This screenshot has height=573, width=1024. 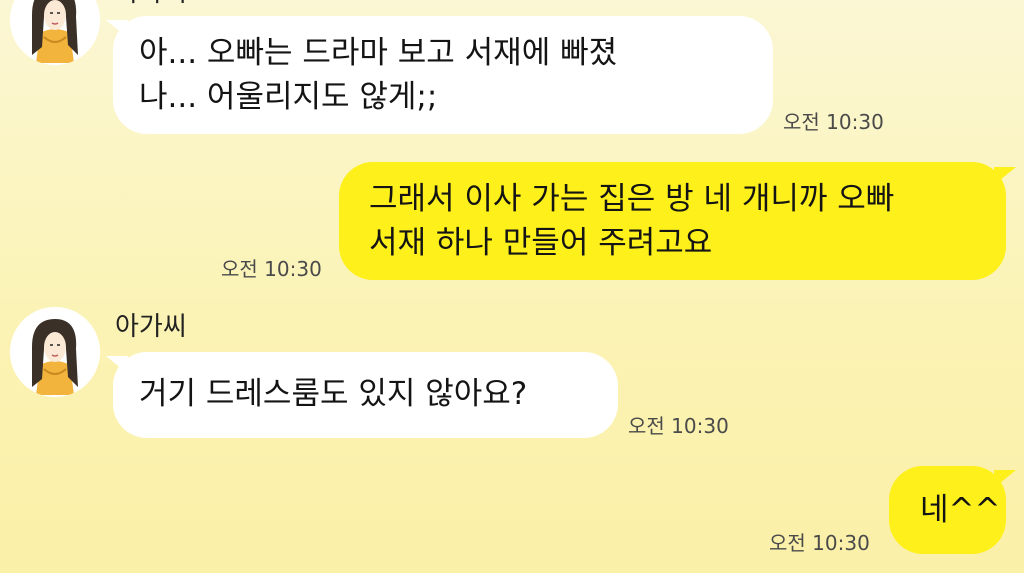 What do you see at coordinates (365, 395) in the screenshot?
I see `message-bubble-incoming: 거기 드레스룸도 있지 않아요?` at bounding box center [365, 395].